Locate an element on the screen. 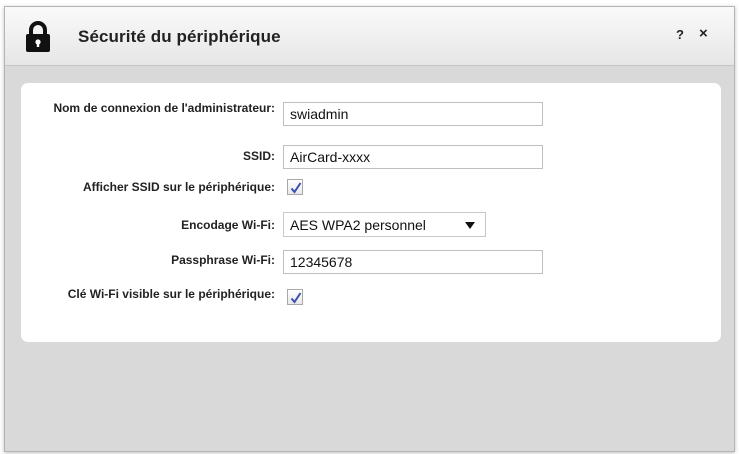 The image size is (739, 454). close-icon: × is located at coordinates (703, 33).